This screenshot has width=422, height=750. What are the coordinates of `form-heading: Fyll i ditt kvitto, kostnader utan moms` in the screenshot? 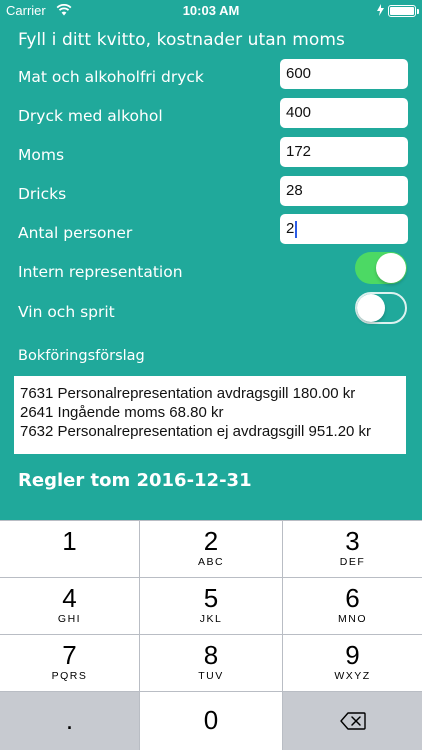 It's located at (181, 40).